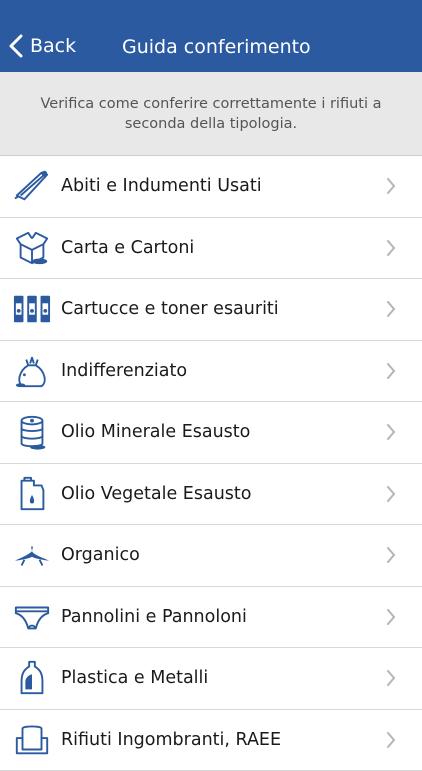 The height and width of the screenshot is (771, 422). Describe the element at coordinates (124, 371) in the screenshot. I see `list-item-label: Indifferenziato` at that location.